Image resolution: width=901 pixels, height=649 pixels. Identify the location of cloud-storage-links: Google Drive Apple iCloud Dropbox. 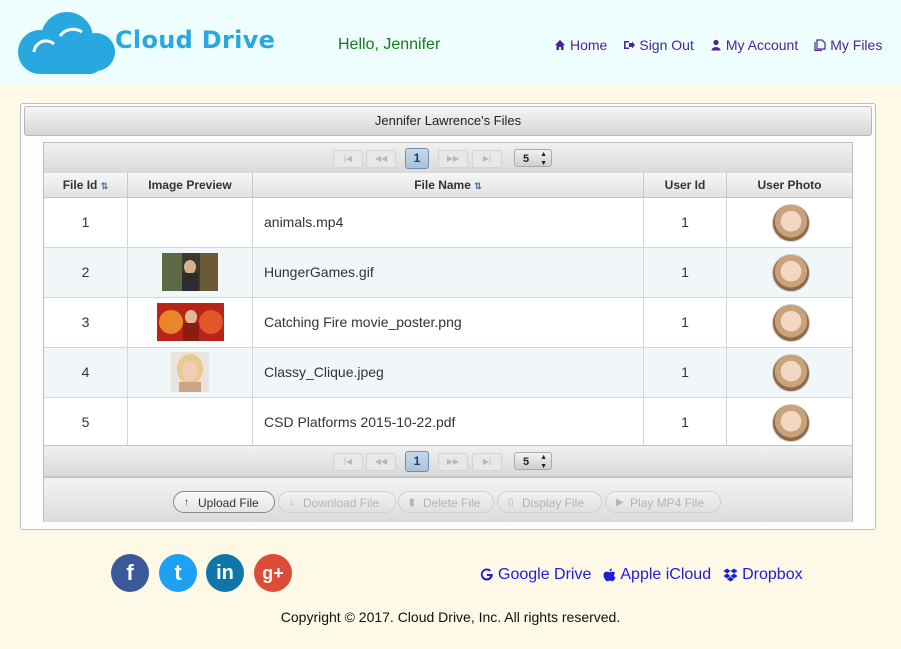
(641, 575).